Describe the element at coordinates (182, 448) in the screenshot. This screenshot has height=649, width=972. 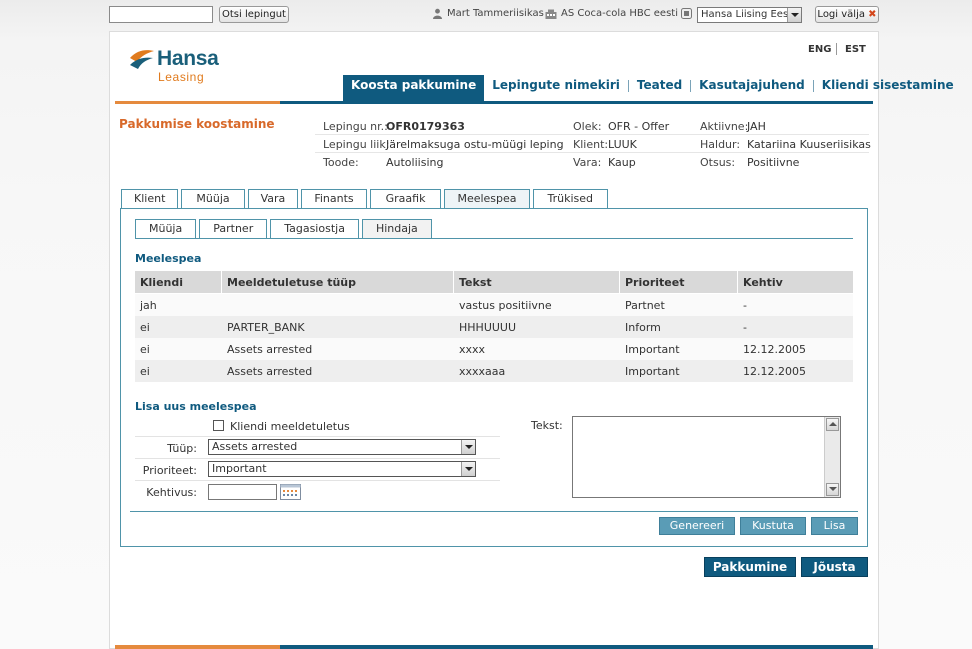
I see `type-label: Tüüp:` at that location.